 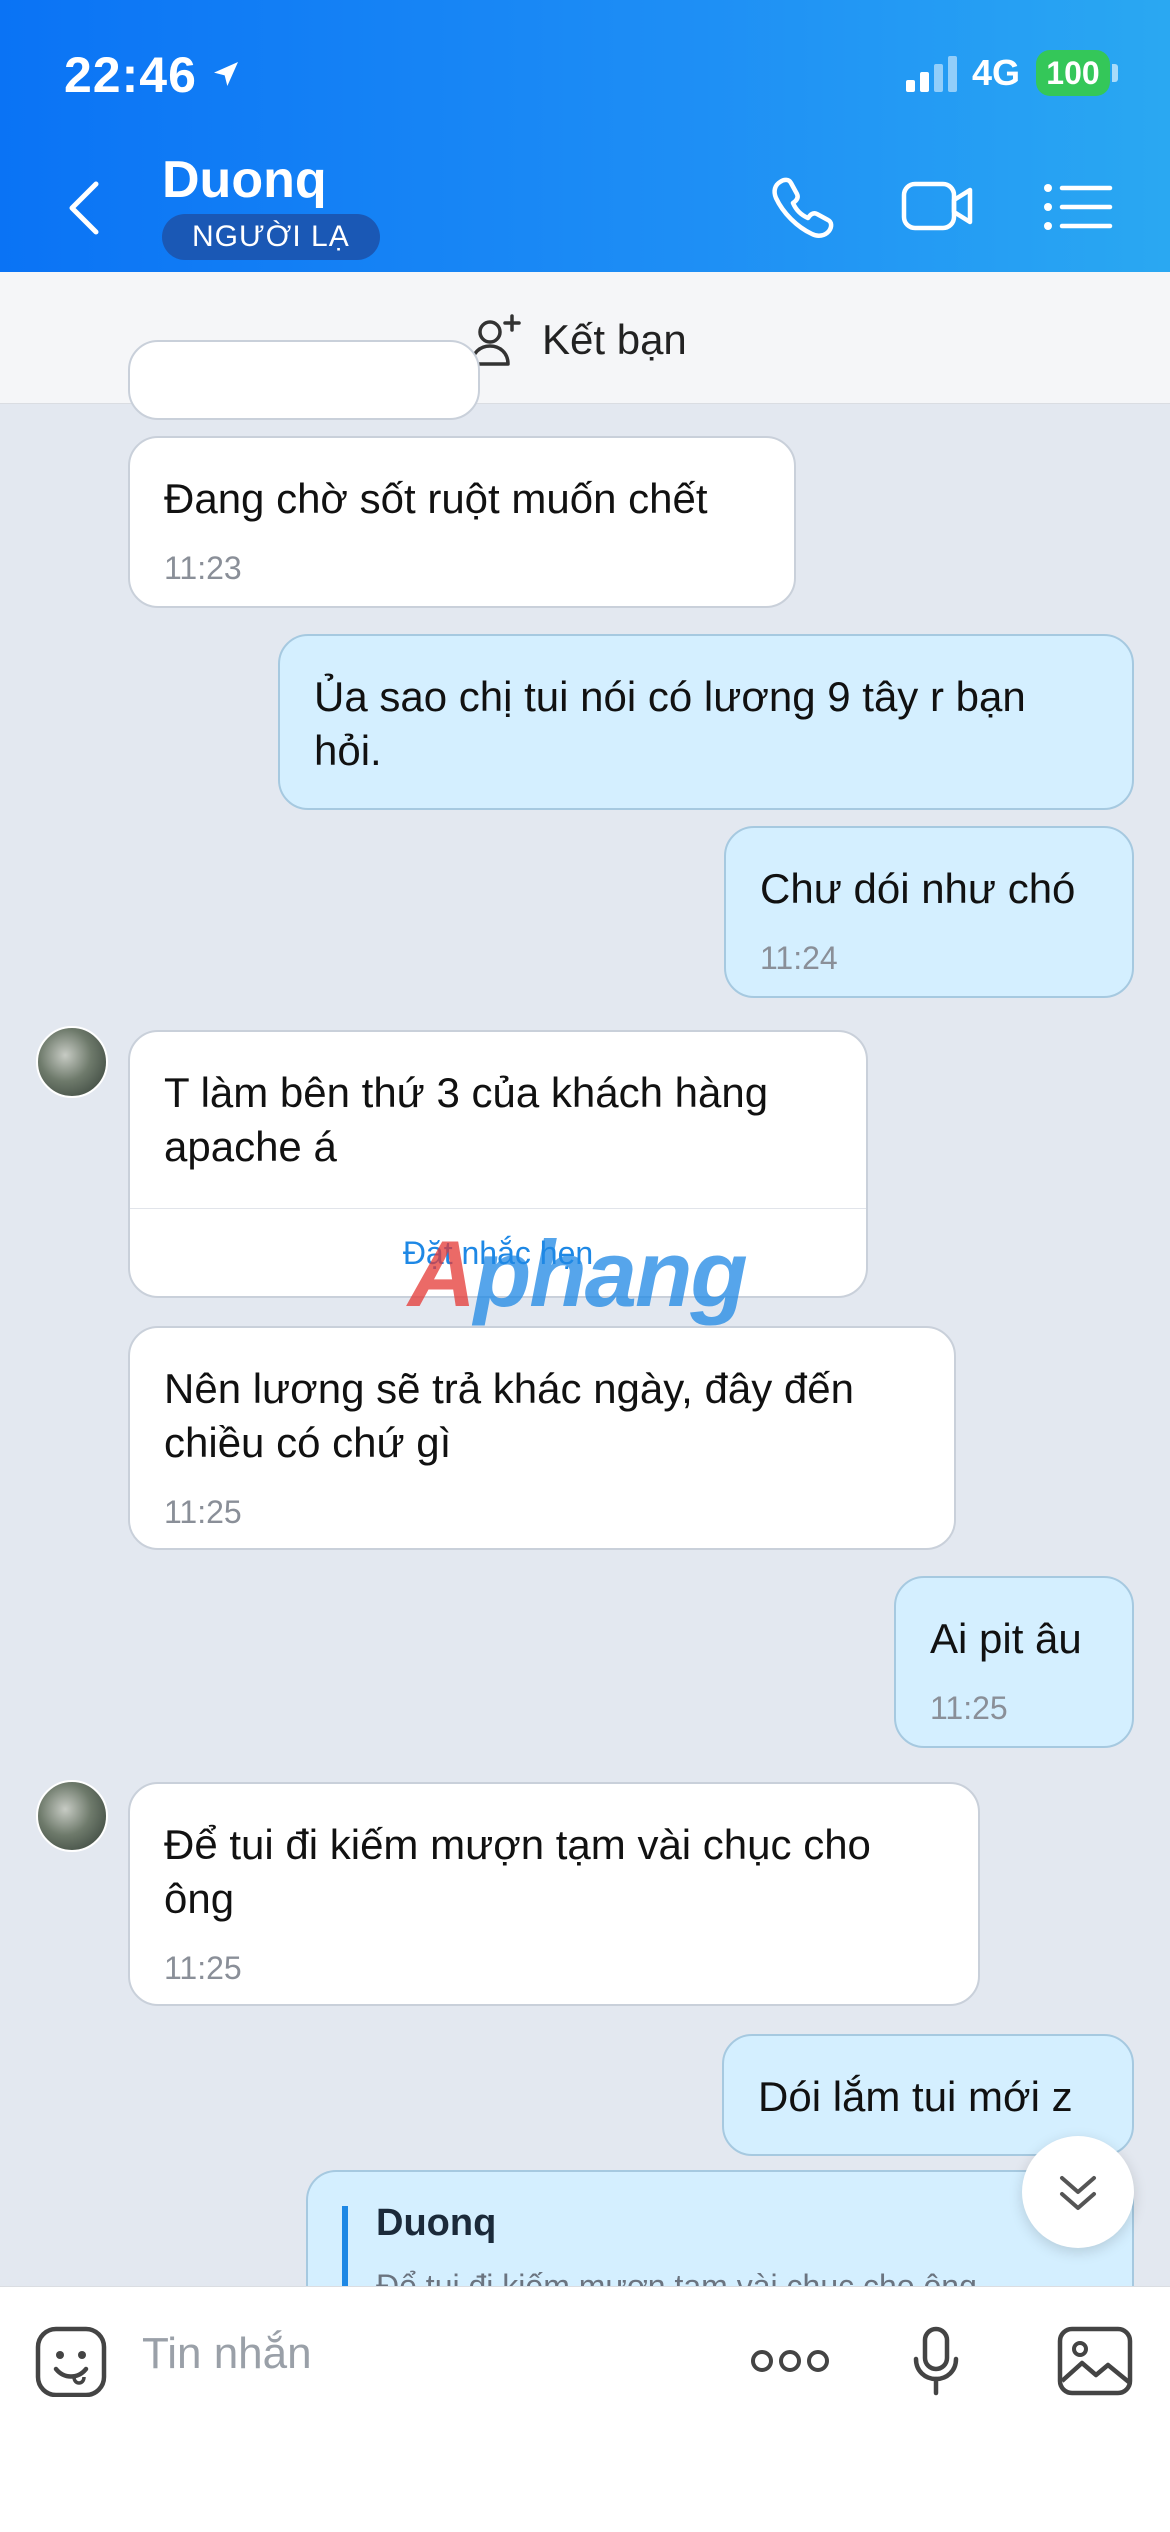 I want to click on video-call-icon, so click(x=938, y=207).